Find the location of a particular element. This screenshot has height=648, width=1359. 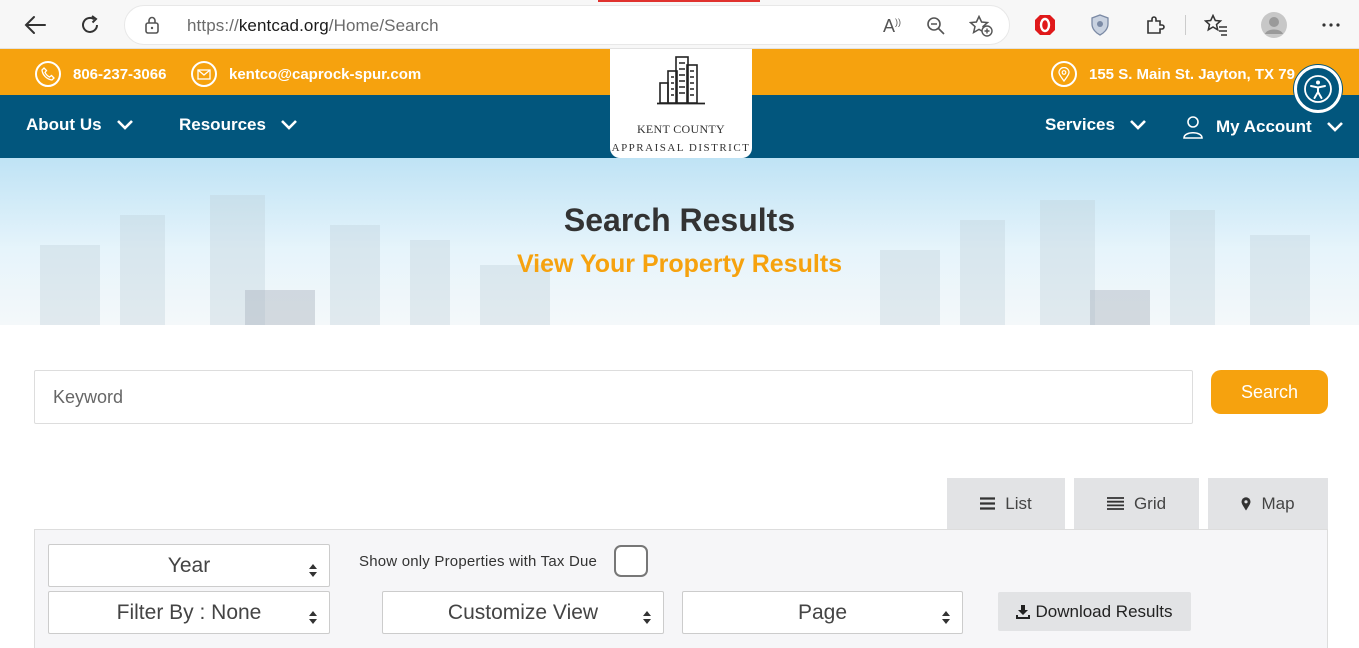

year-select-value: Year is located at coordinates (189, 565).